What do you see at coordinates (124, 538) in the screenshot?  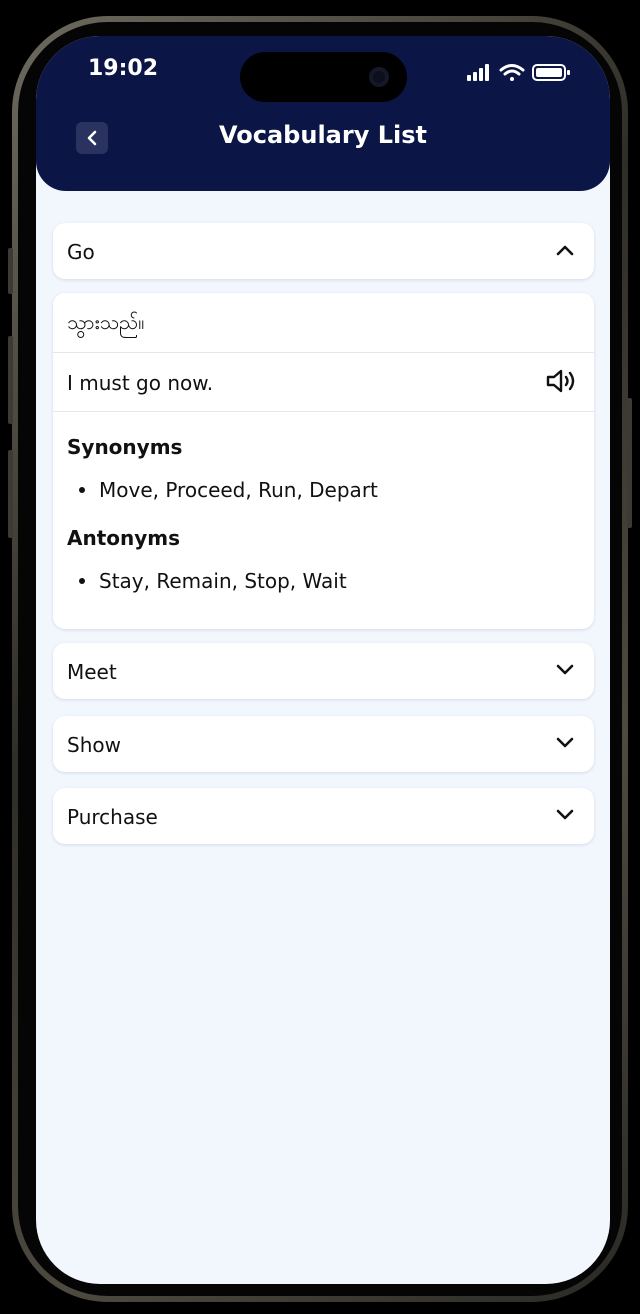 I see `antonyms-heading: Antonyms` at bounding box center [124, 538].